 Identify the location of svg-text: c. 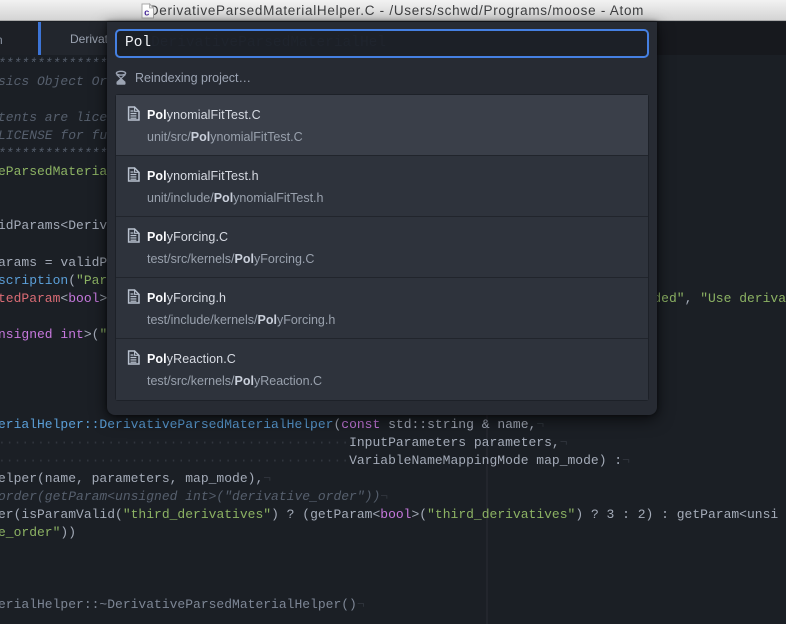
(147, 13).